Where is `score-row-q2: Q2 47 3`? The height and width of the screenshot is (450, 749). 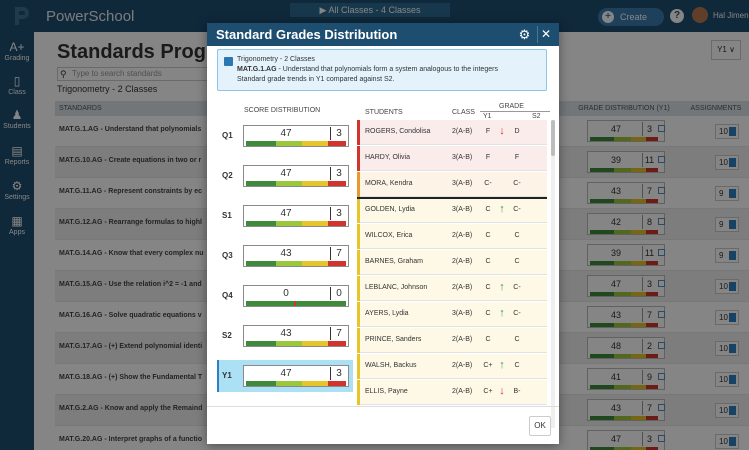
score-row-q2: Q2 47 3 is located at coordinates (285, 176).